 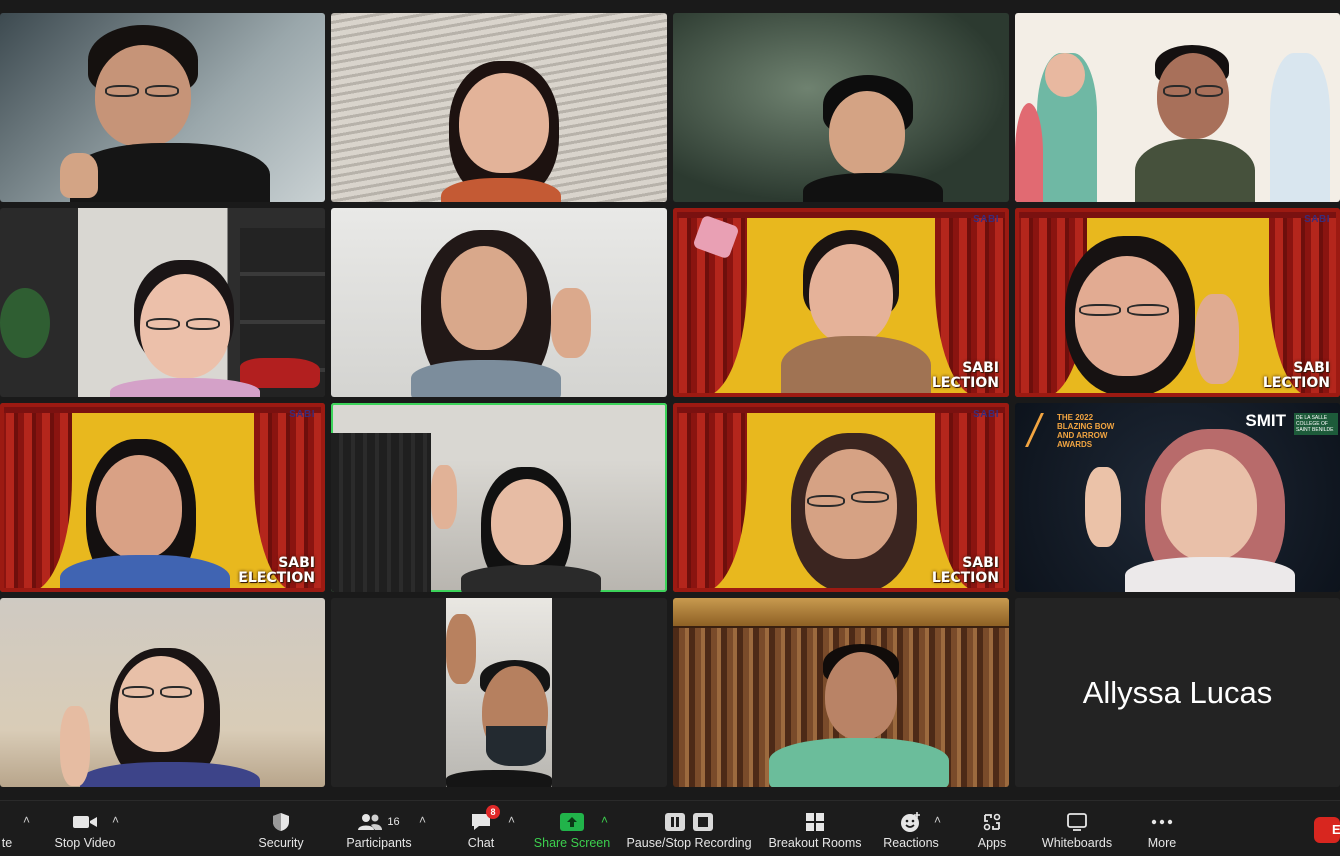 I want to click on video-tile-camera-off: Allyssa Lucas, so click(x=1177, y=692).